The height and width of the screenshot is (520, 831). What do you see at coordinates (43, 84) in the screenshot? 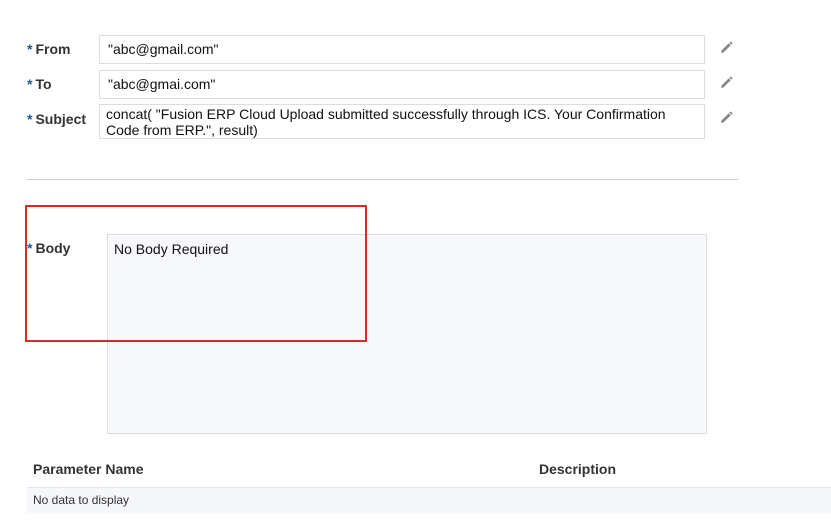
I see `to-label-text: To` at bounding box center [43, 84].